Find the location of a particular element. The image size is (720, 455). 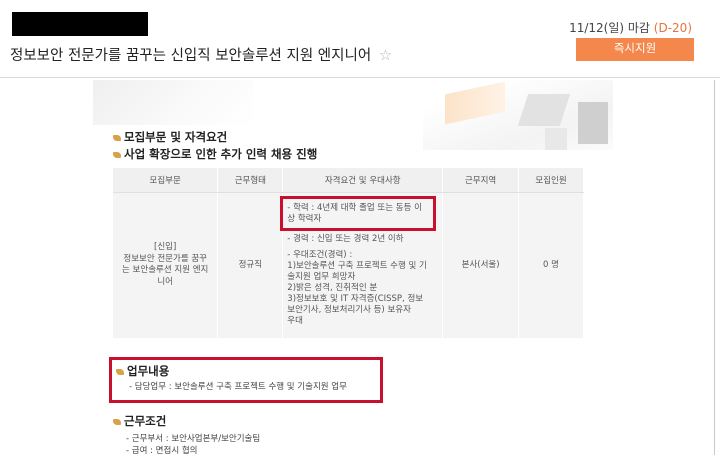

conditions-line: - 근무부서 : 보안사업본부/보안기술팀 is located at coordinates (193, 439).